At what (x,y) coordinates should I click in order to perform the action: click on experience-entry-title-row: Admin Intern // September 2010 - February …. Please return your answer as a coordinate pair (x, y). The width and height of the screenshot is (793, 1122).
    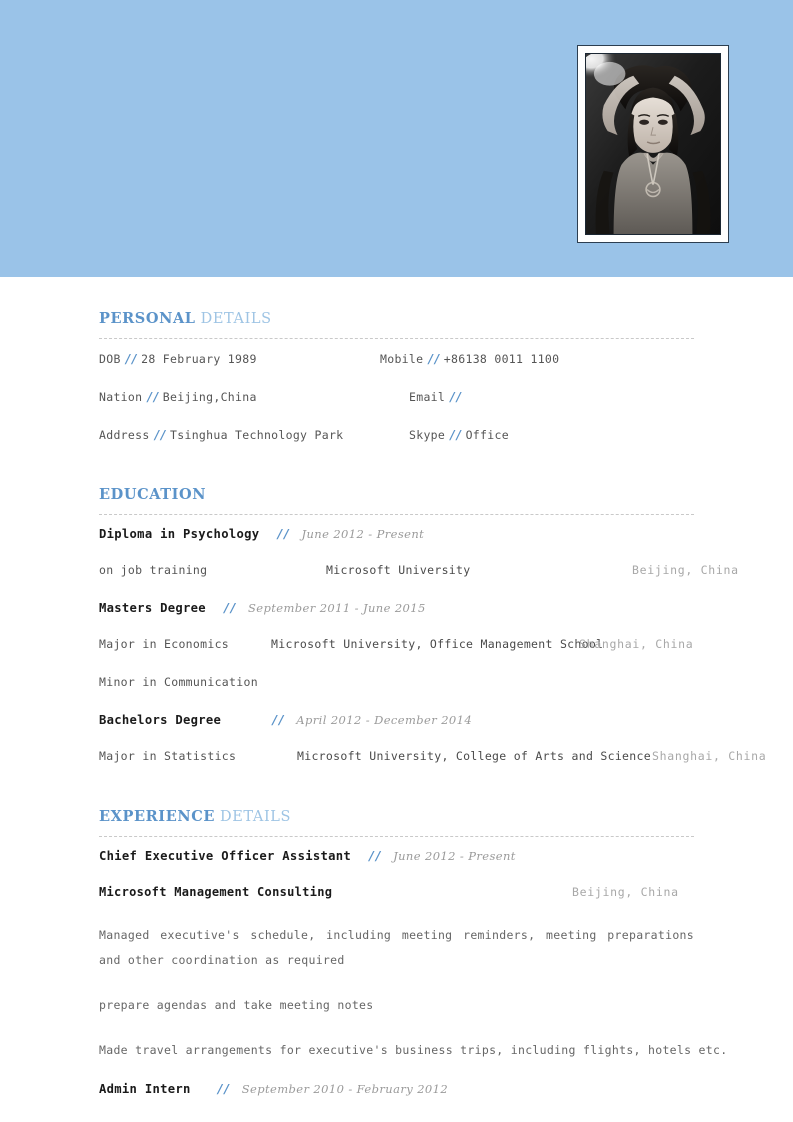
    Looking at the image, I should click on (396, 1088).